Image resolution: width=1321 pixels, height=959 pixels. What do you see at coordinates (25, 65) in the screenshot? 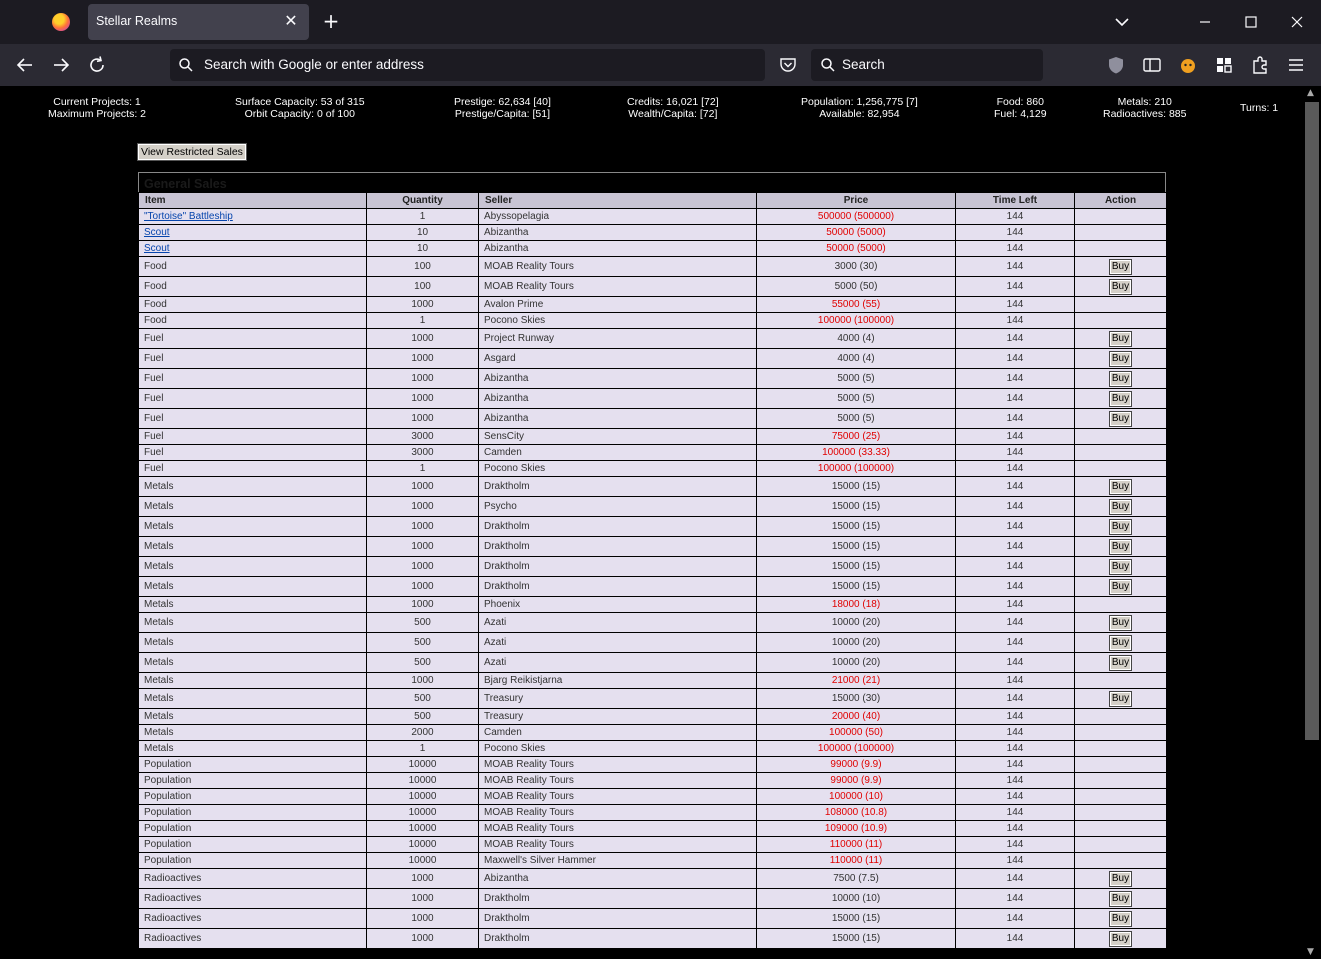
I see `back-icon` at bounding box center [25, 65].